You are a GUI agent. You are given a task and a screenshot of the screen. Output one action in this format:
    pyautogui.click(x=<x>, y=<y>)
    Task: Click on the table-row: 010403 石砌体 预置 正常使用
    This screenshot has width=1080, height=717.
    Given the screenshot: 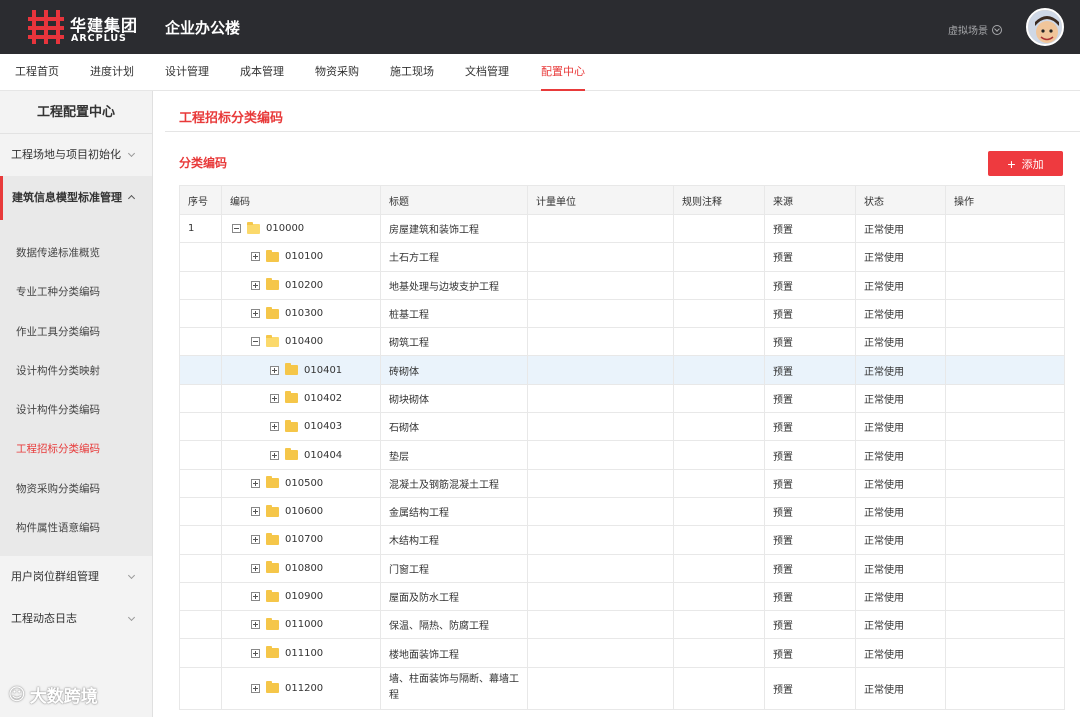 What is the action you would take?
    pyautogui.click(x=622, y=427)
    